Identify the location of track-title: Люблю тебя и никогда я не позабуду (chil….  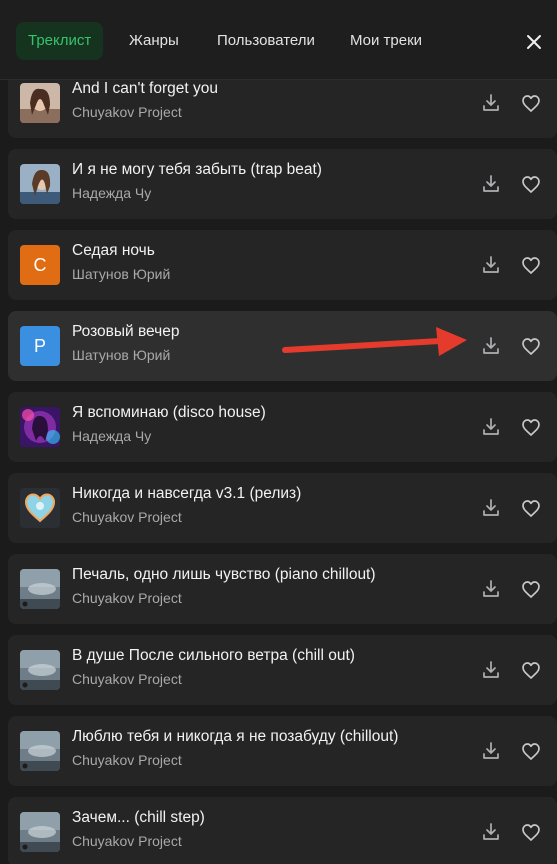
(235, 736).